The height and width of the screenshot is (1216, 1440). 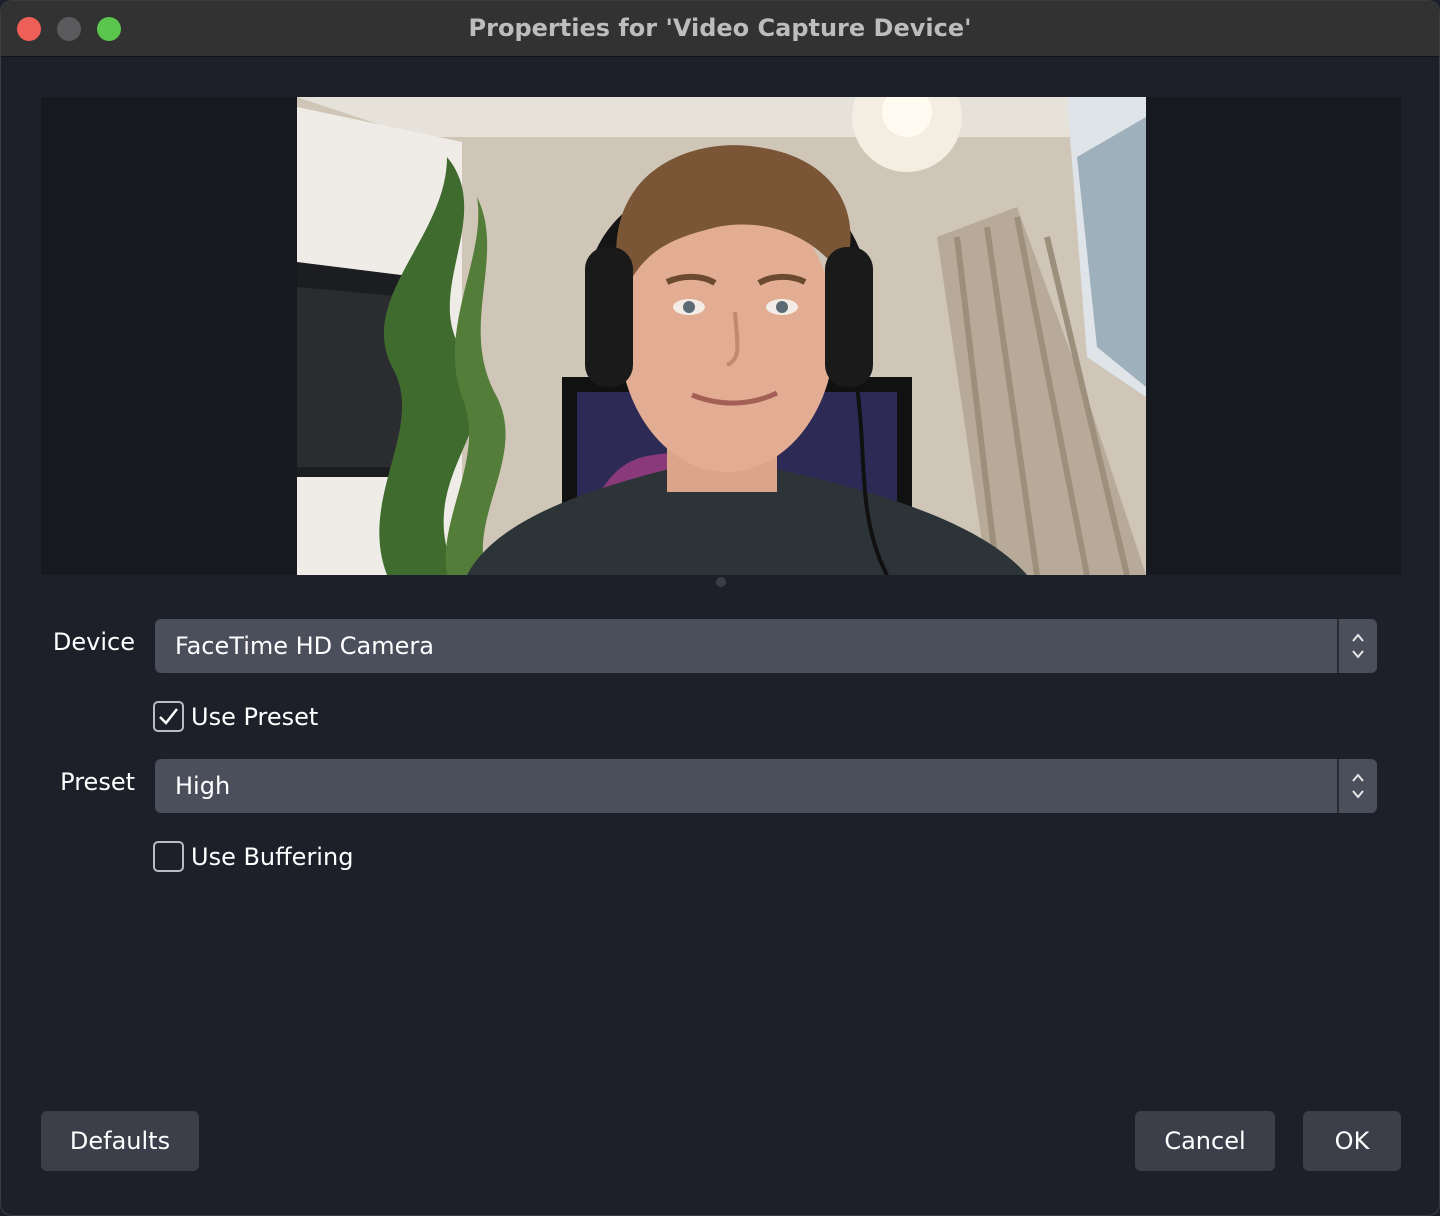 I want to click on use-preset-label: Use Preset, so click(x=254, y=717).